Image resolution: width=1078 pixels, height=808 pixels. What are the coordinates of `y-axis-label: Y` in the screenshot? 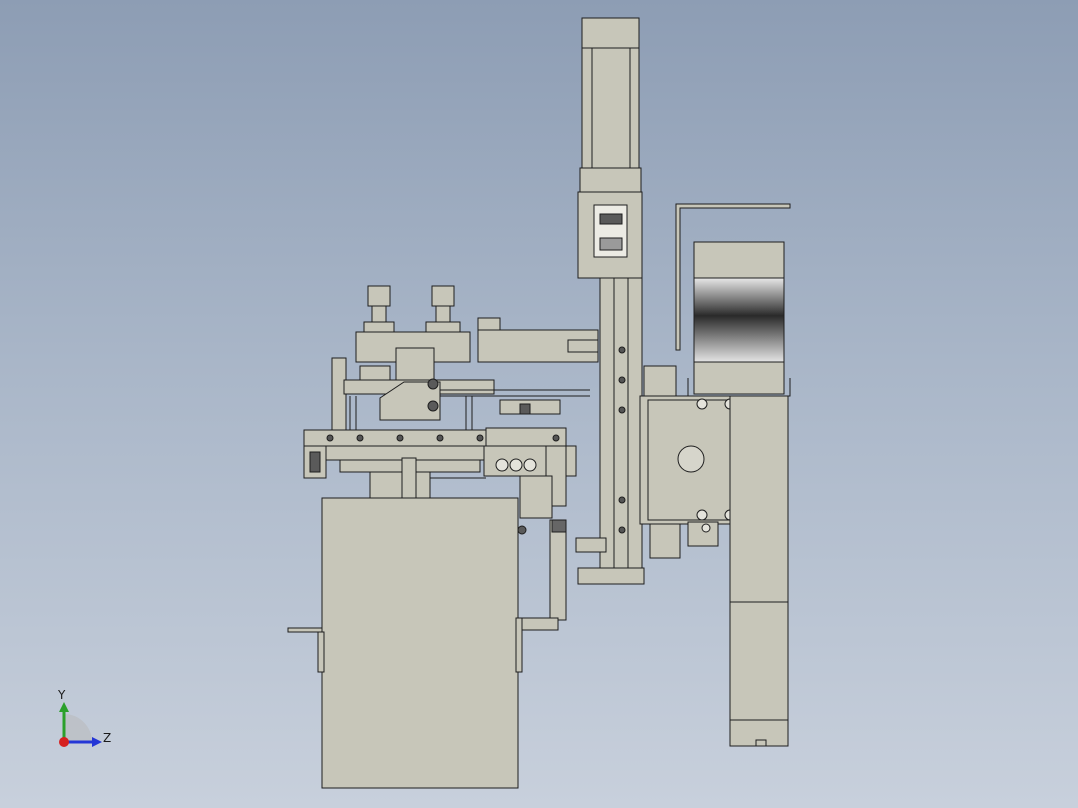 It's located at (62, 695).